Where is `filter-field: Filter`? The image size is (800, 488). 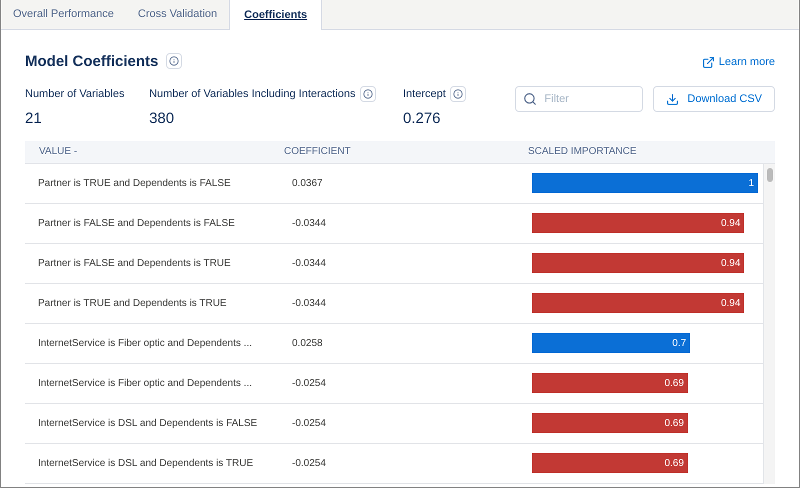 filter-field: Filter is located at coordinates (579, 99).